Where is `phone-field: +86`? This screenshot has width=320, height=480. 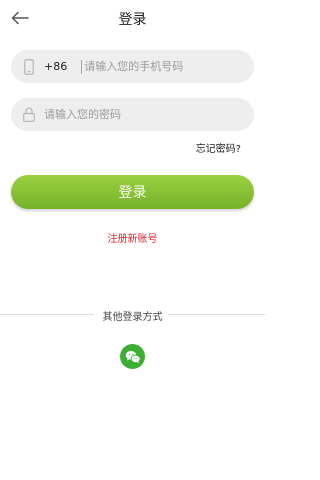
phone-field: +86 is located at coordinates (132, 66).